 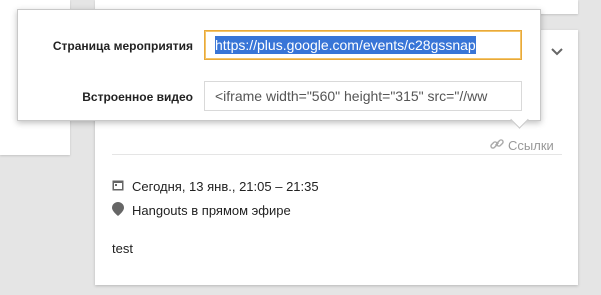 What do you see at coordinates (118, 186) in the screenshot?
I see `calendar-icon` at bounding box center [118, 186].